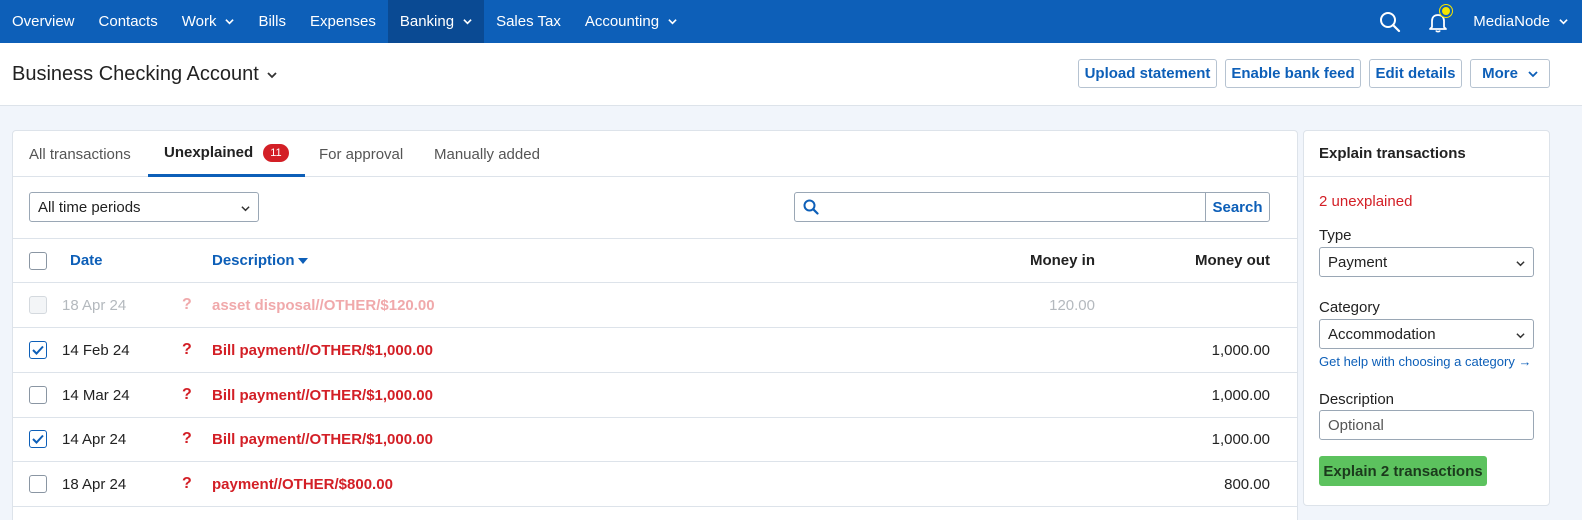 The image size is (1582, 520). What do you see at coordinates (96, 395) in the screenshot?
I see `row-date: 14 Mar 24` at bounding box center [96, 395].